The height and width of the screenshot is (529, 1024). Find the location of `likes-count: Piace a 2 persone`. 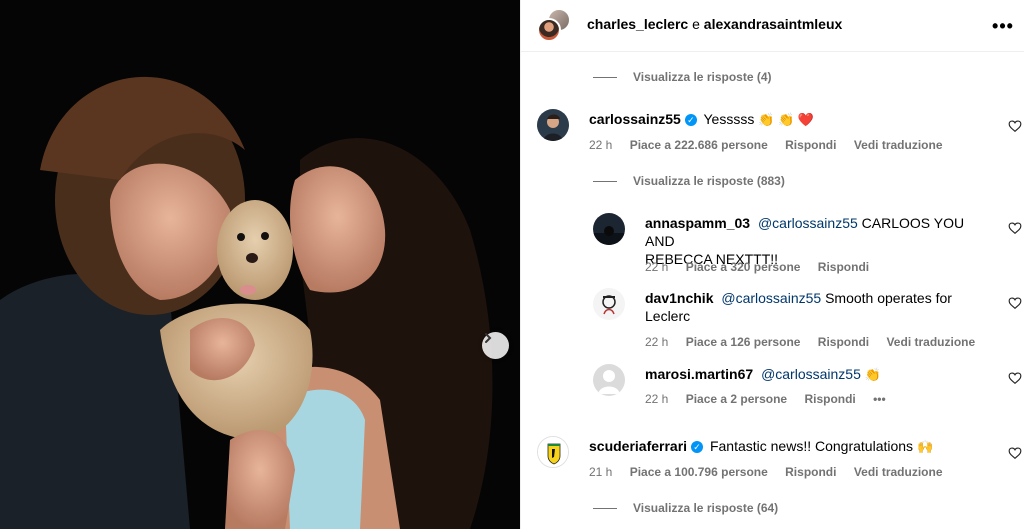

likes-count: Piace a 2 persone is located at coordinates (736, 399).